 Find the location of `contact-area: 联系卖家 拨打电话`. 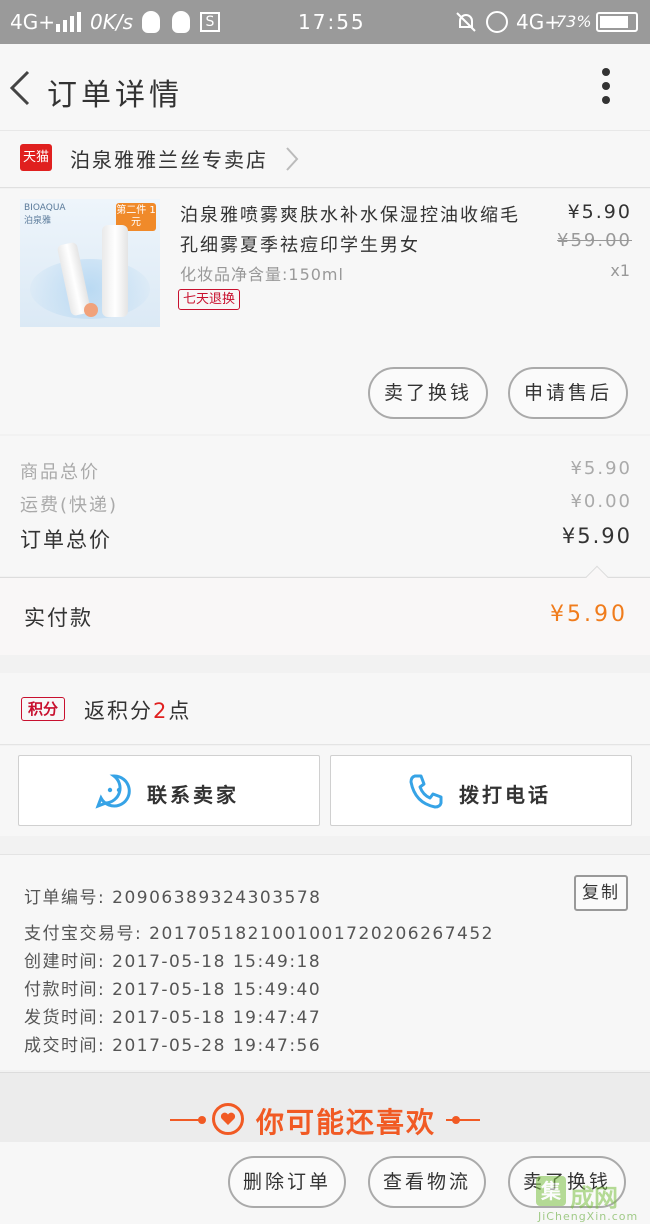

contact-area: 联系卖家 拨打电话 is located at coordinates (325, 791).